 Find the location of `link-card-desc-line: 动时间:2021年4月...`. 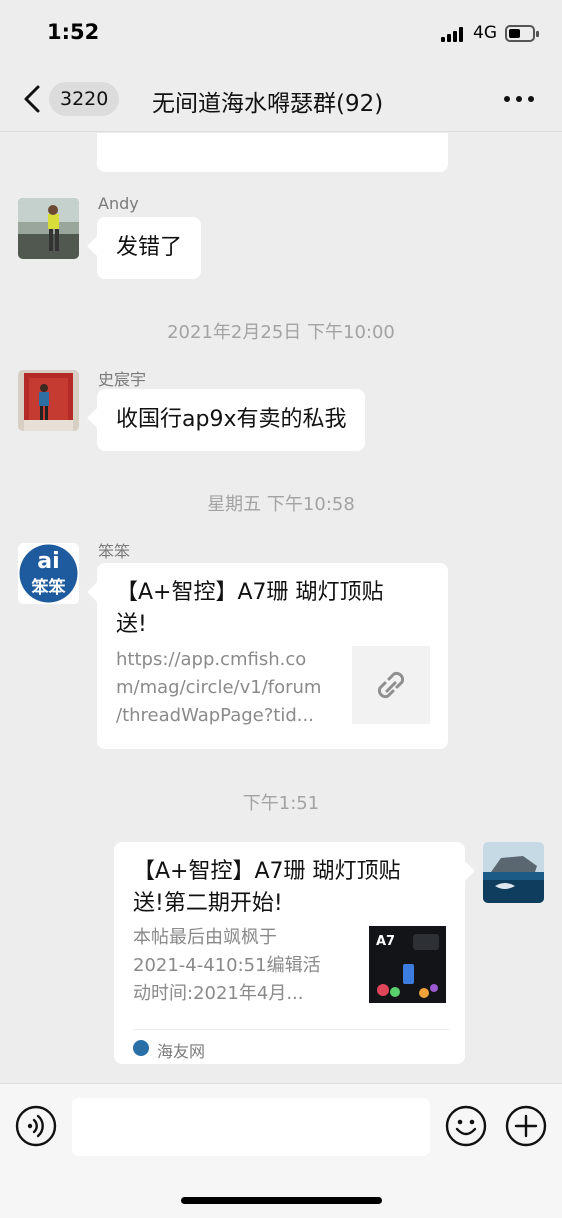

link-card-desc-line: 动时间:2021年4月... is located at coordinates (218, 993).